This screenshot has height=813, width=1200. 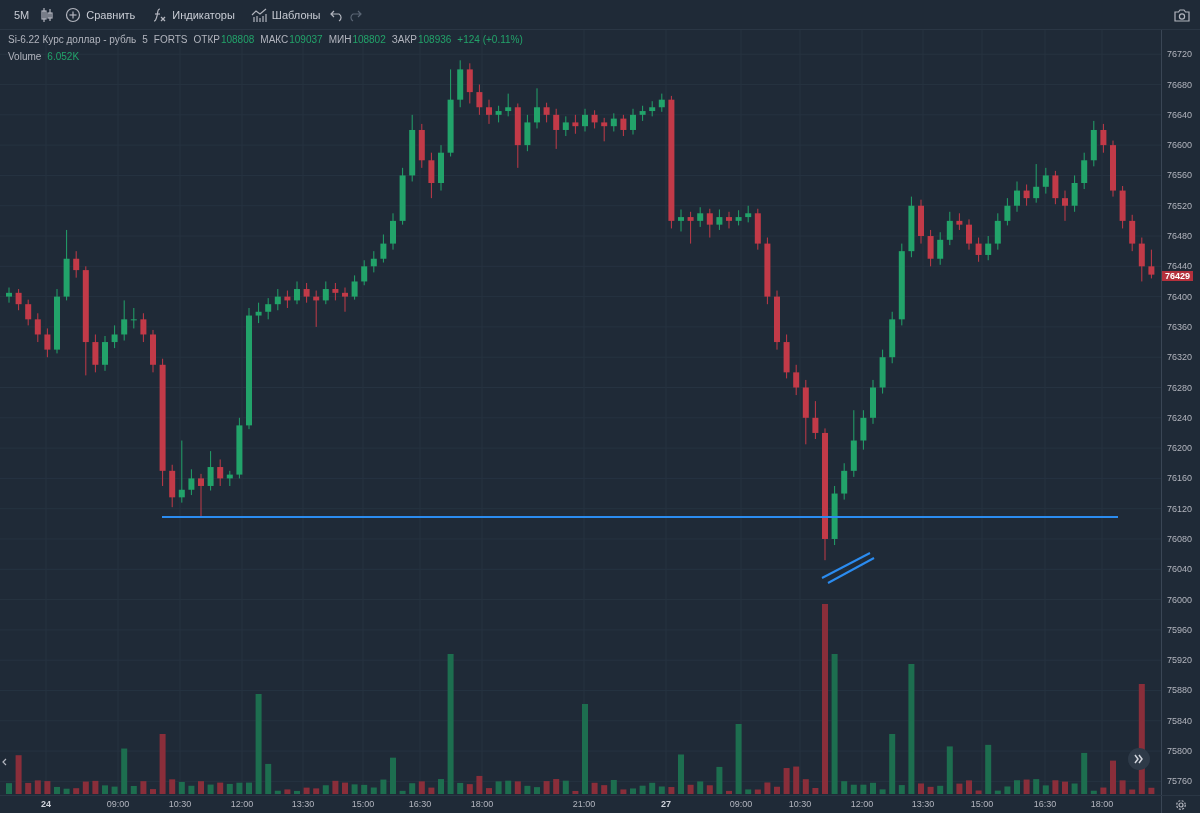 I want to click on plus-circle-icon, so click(x=73, y=14).